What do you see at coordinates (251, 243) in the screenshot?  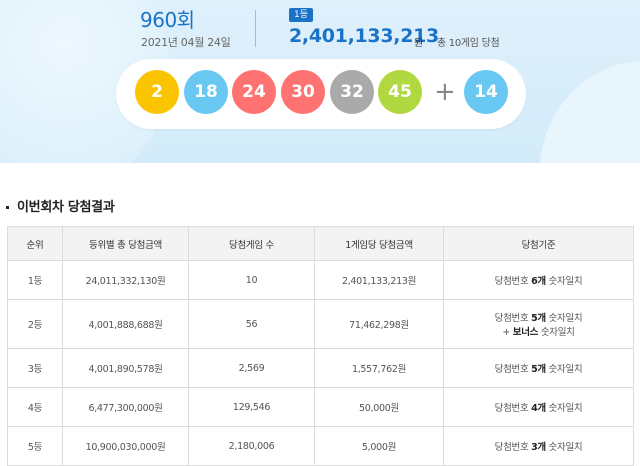 I see `column-header: 당첨게임 수` at bounding box center [251, 243].